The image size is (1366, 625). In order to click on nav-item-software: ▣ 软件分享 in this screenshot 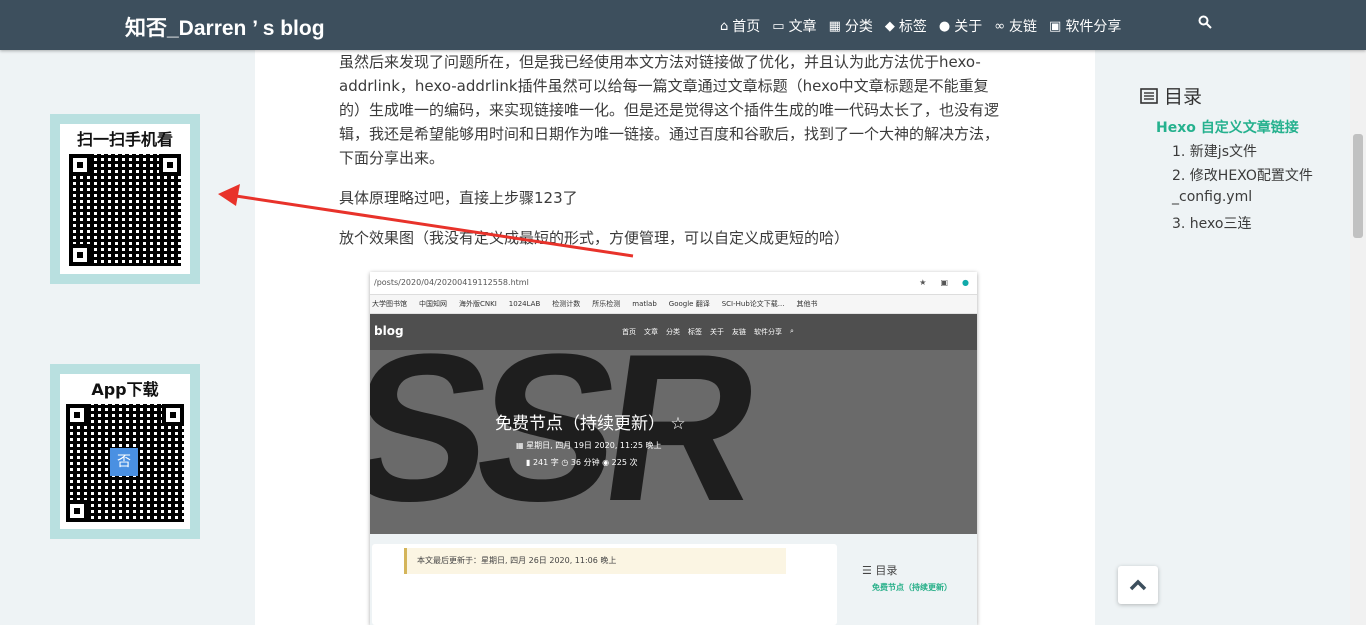, I will do `click(1085, 26)`.